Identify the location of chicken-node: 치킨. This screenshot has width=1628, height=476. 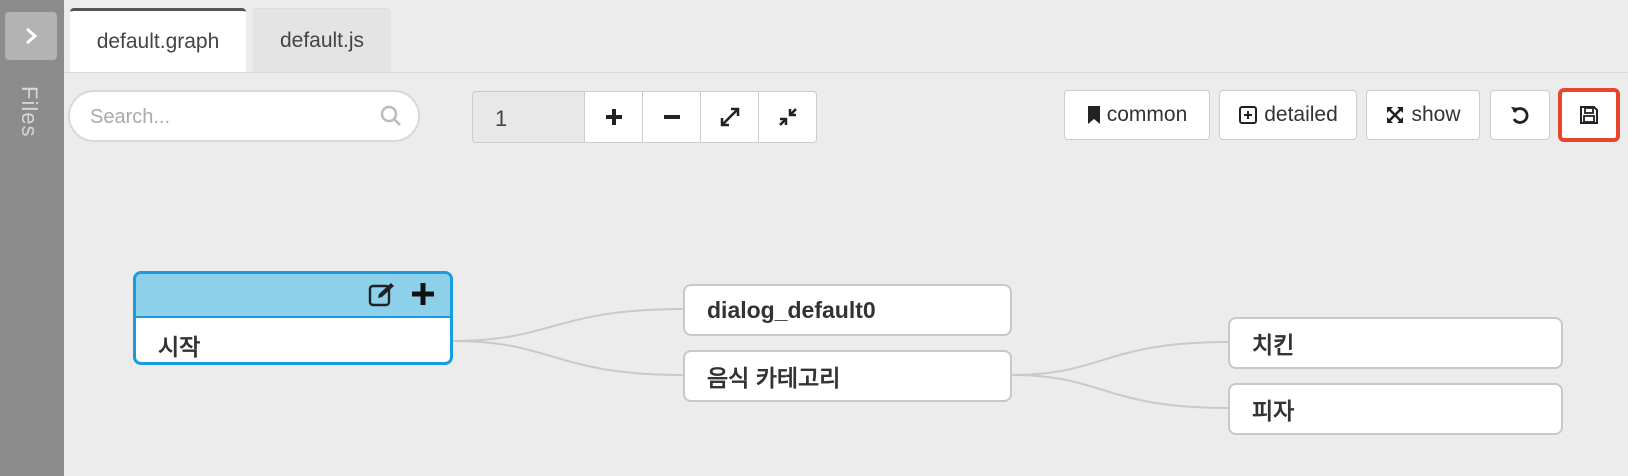
(1395, 343).